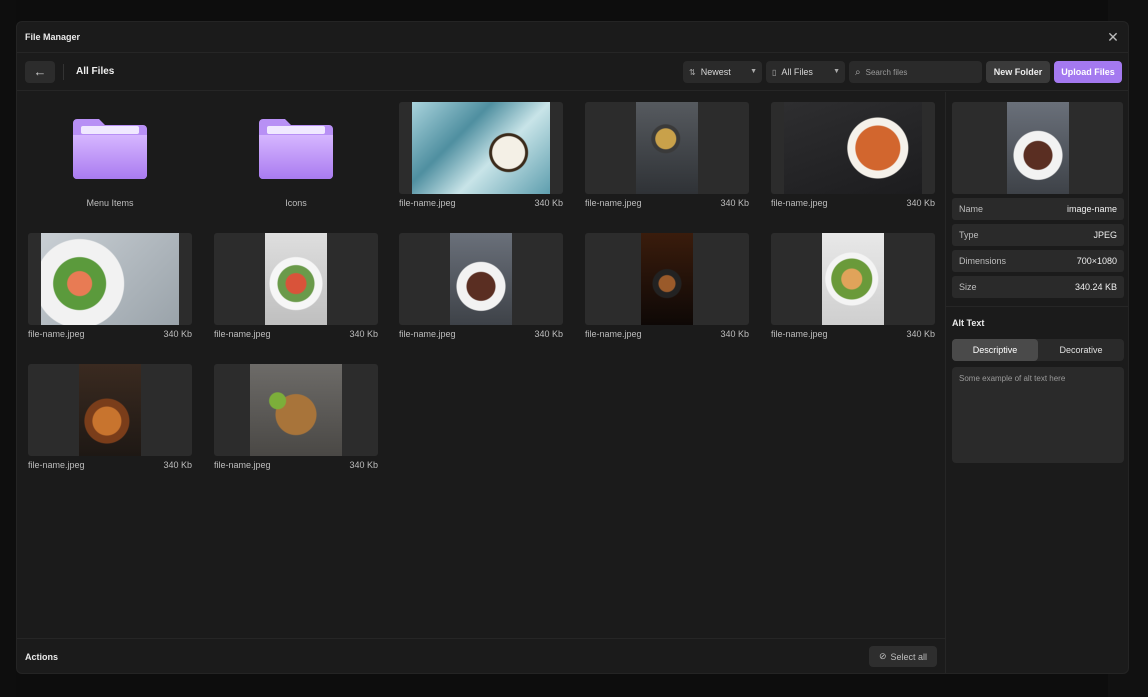  Describe the element at coordinates (572, 37) in the screenshot. I see `modal-header: File Manager ✕` at that location.